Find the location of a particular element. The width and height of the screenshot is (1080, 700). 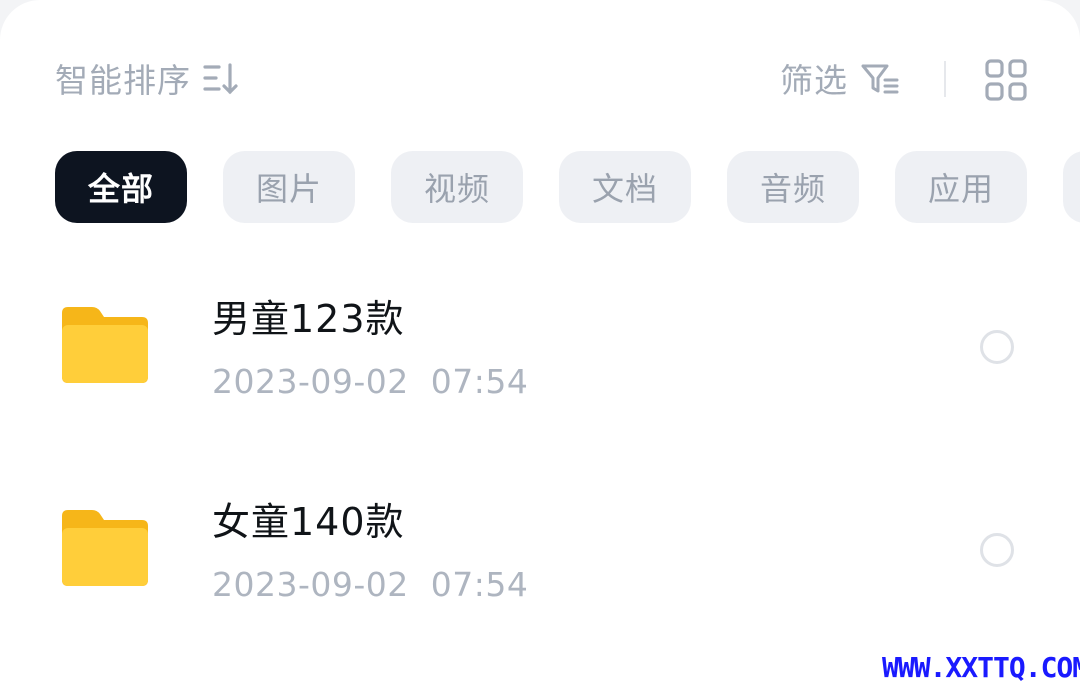

tab-apps: 应用 is located at coordinates (961, 187).